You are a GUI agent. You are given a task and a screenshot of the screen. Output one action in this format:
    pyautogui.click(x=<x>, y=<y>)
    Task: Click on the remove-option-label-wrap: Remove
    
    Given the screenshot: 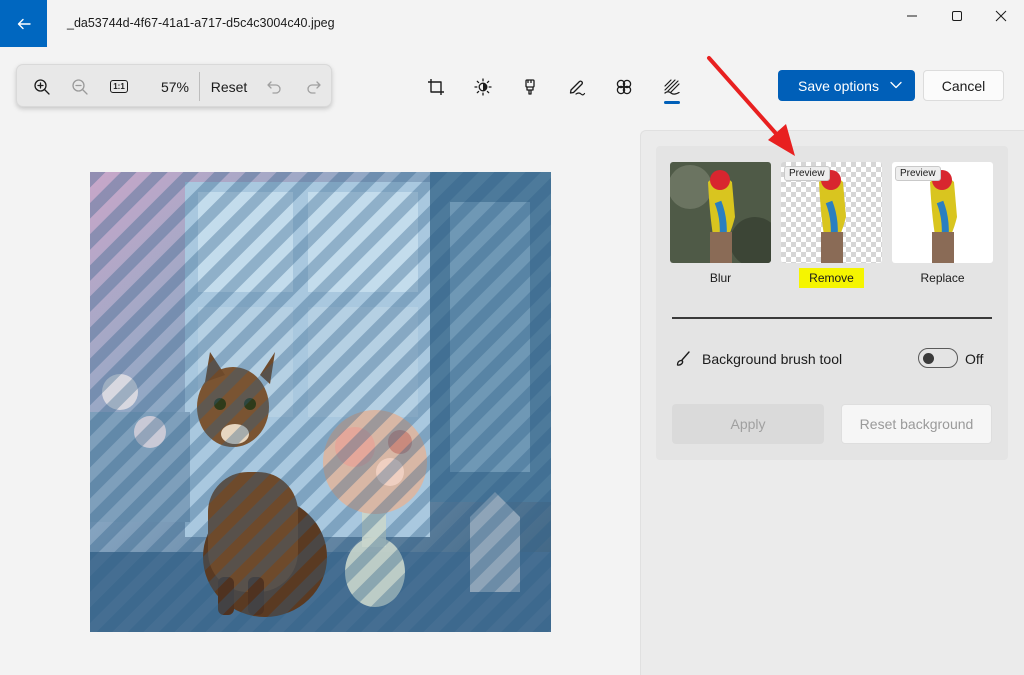 What is the action you would take?
    pyautogui.click(x=831, y=278)
    